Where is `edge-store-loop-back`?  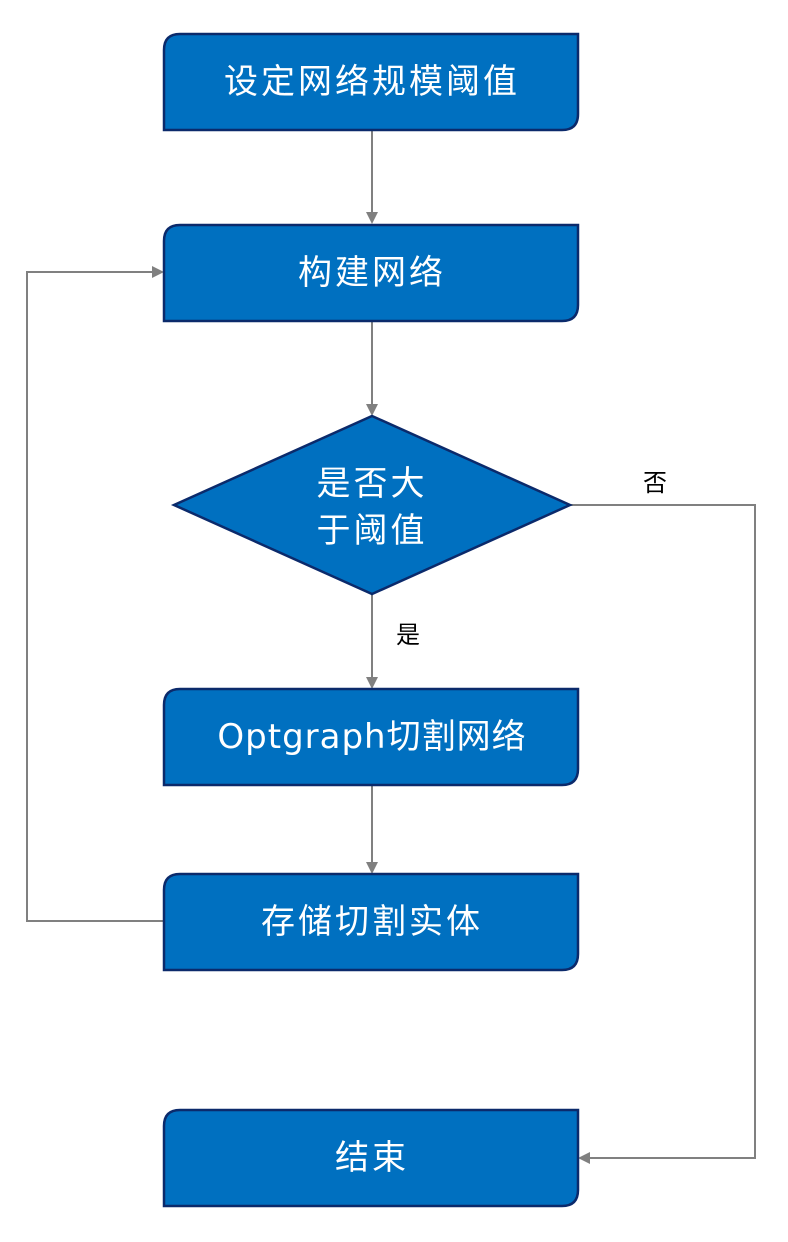
edge-store-loop-back is located at coordinates (95, 594).